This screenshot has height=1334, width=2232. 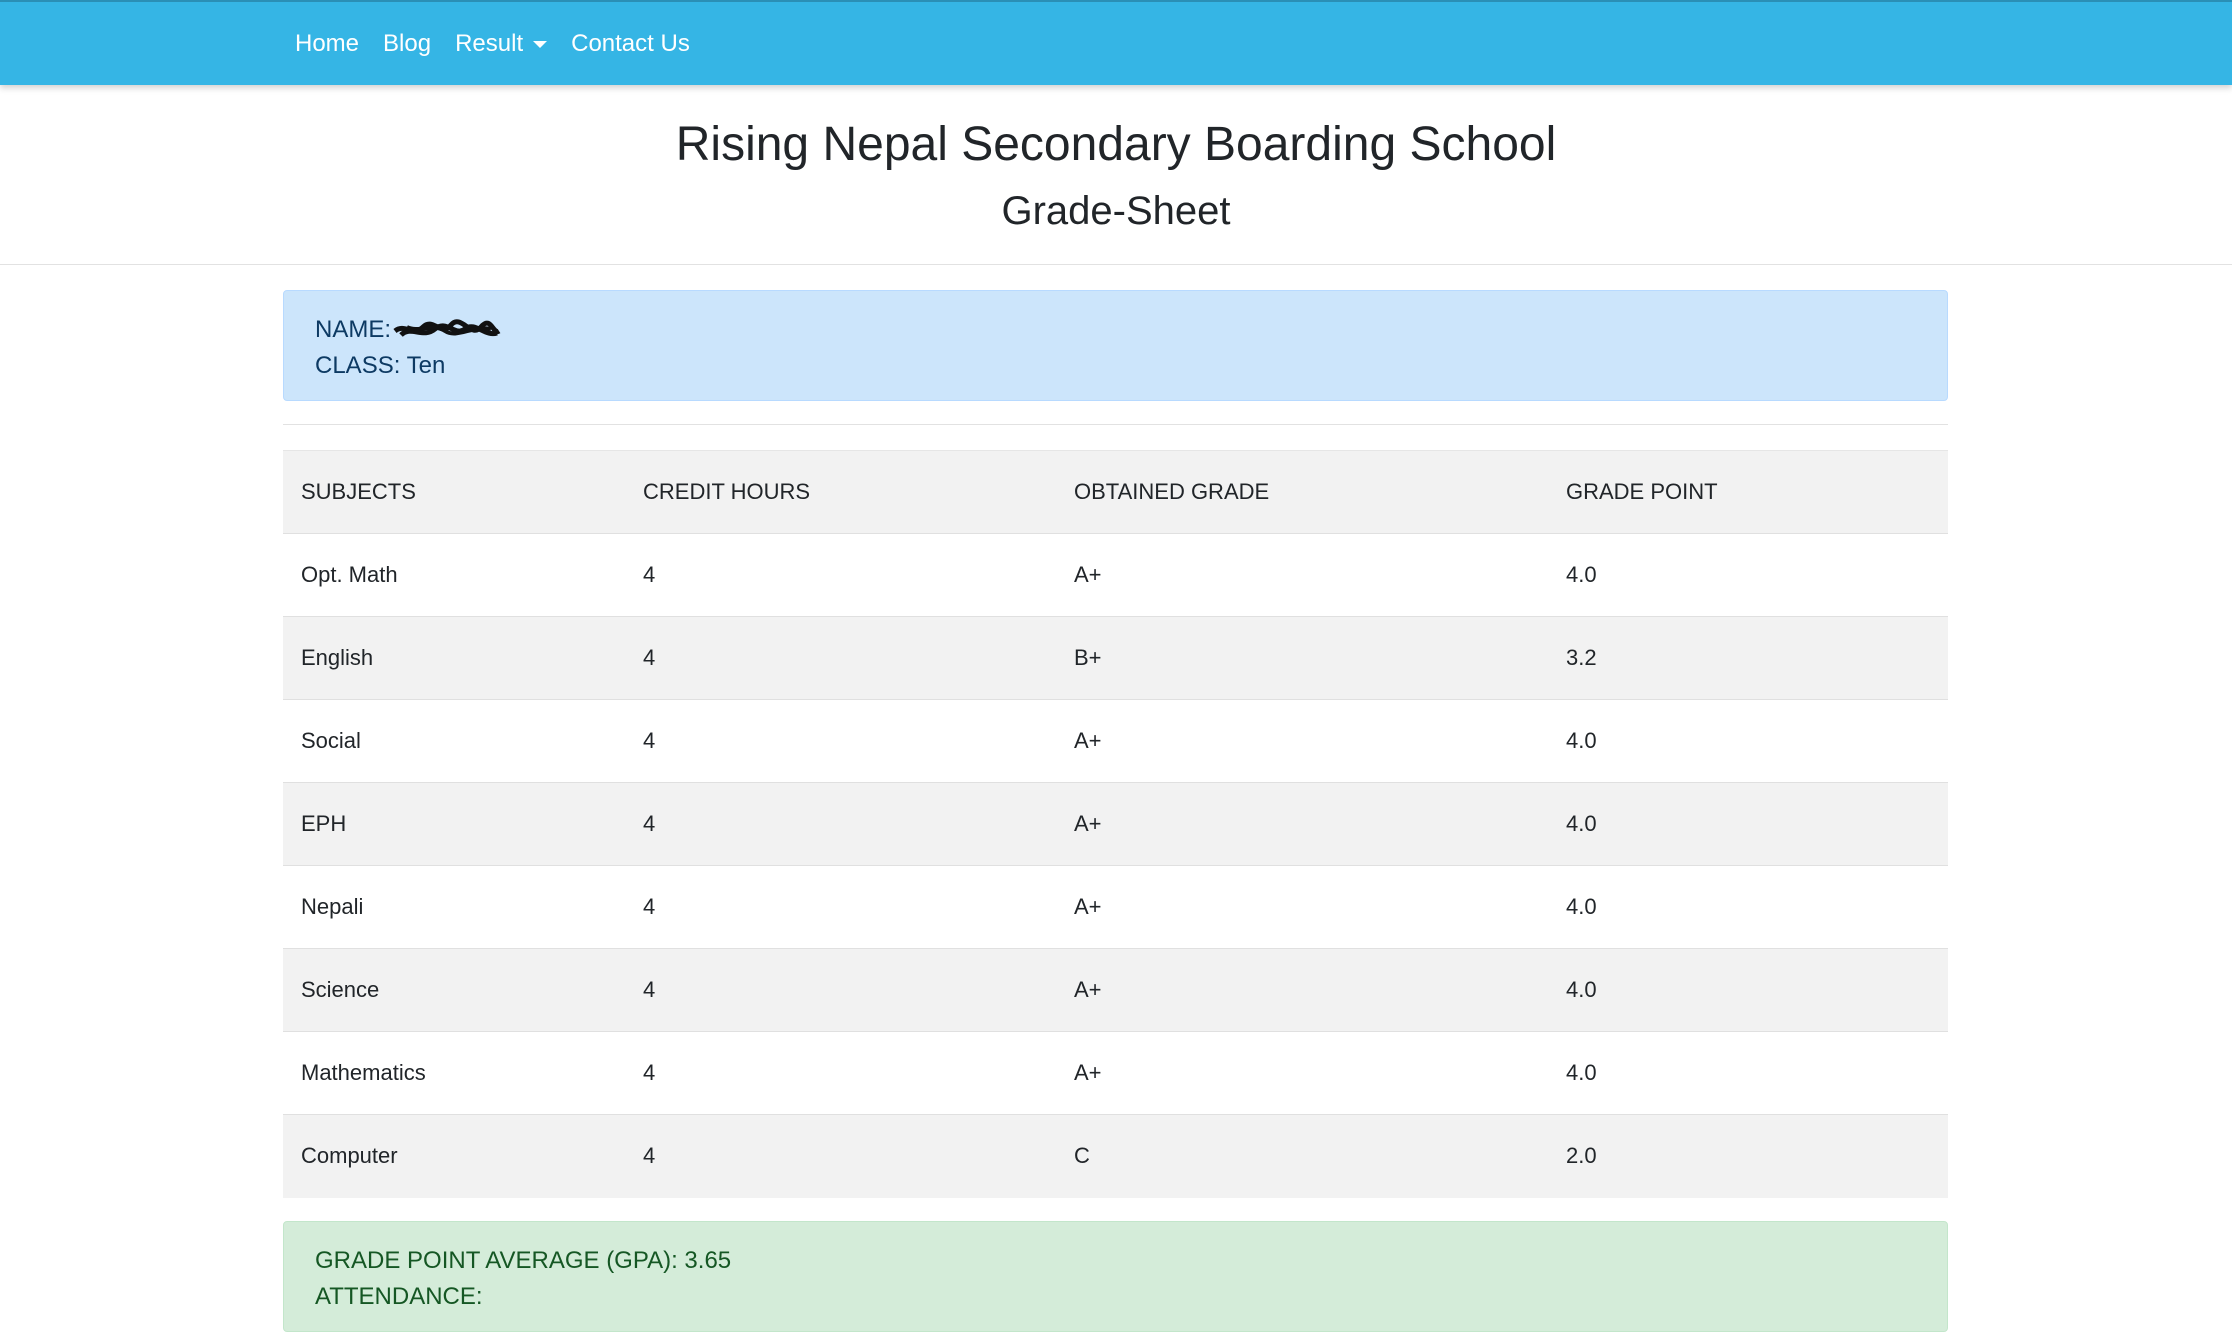 I want to click on nav-contact-link: Contact Us, so click(x=630, y=44).